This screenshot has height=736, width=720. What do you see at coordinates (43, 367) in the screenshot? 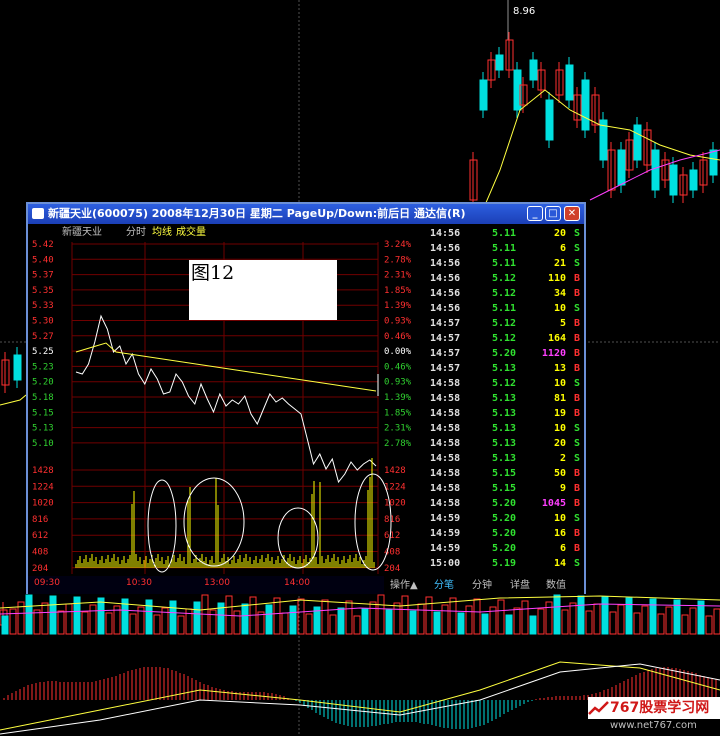
I see `price-tick: 5.23` at bounding box center [43, 367].